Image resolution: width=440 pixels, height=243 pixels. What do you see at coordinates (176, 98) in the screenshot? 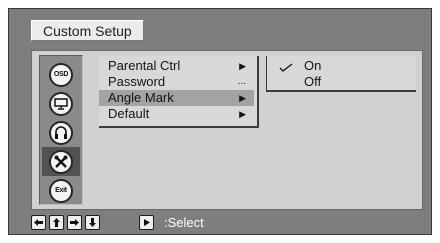
I see `menu-item-angle-mark: Angle Mark ▶` at bounding box center [176, 98].